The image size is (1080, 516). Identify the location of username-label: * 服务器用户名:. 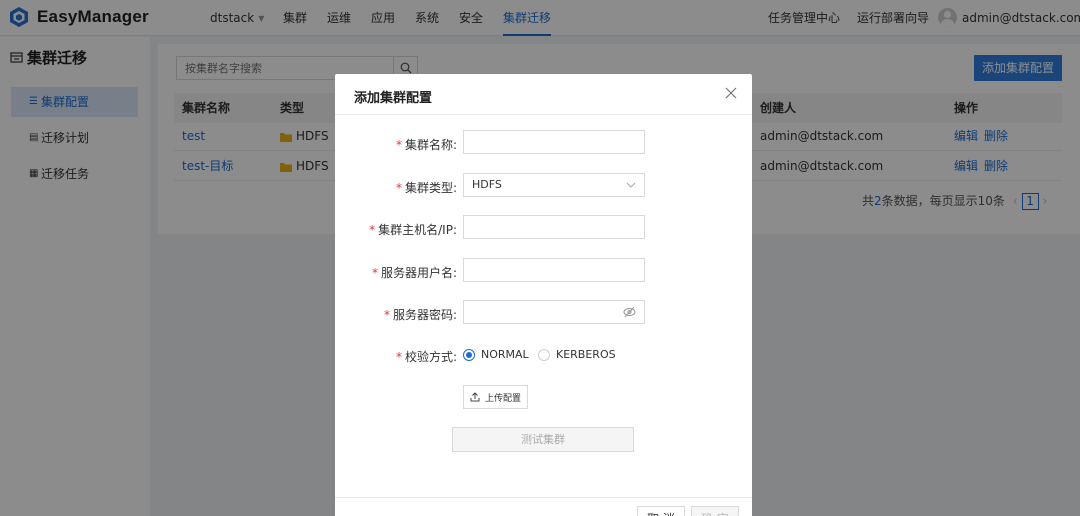
(414, 272).